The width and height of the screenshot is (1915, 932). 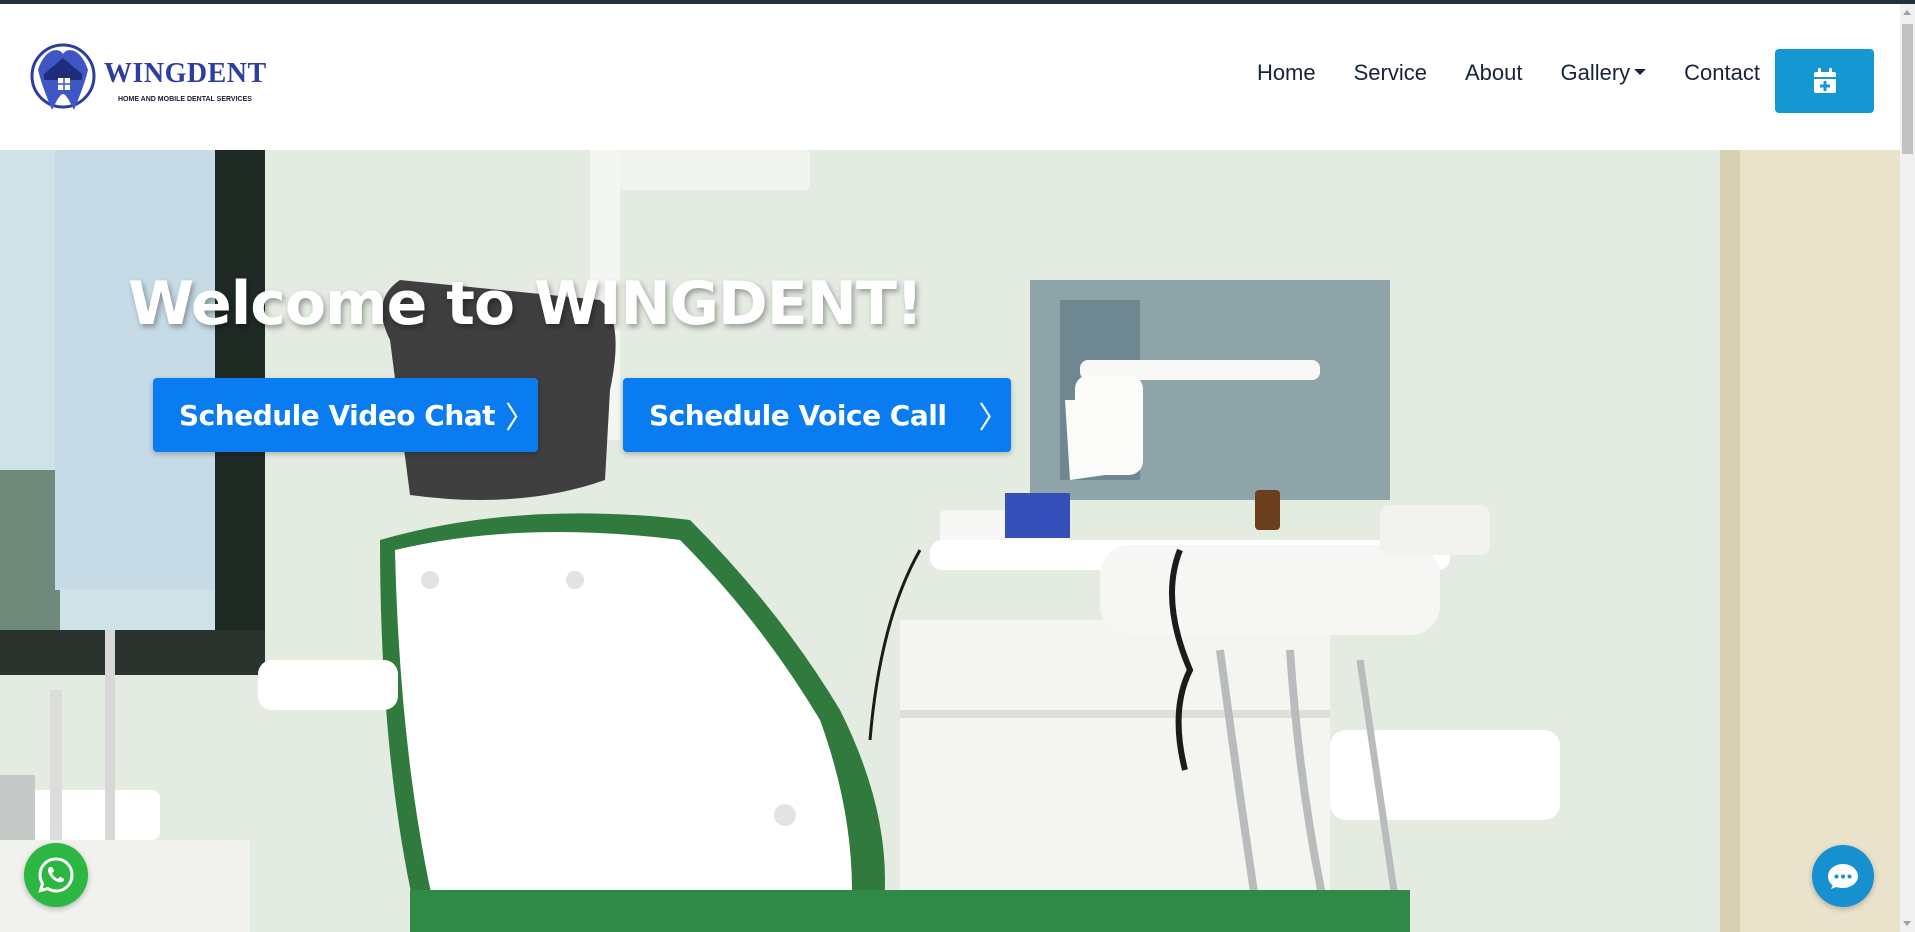 I want to click on caret-down-icon, so click(x=1640, y=72).